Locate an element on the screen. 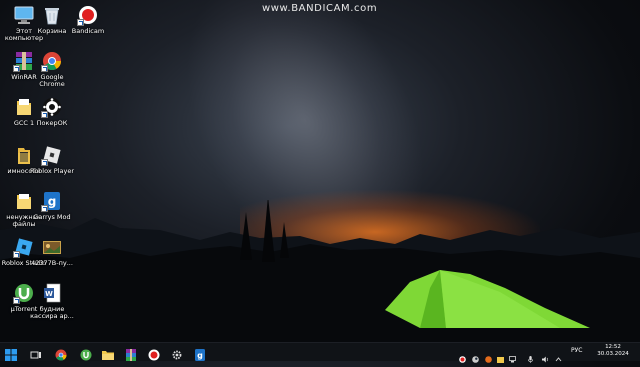 The height and width of the screenshot is (367, 640). desktop-icon-bandicam: Bandicam is located at coordinates (88, 19).